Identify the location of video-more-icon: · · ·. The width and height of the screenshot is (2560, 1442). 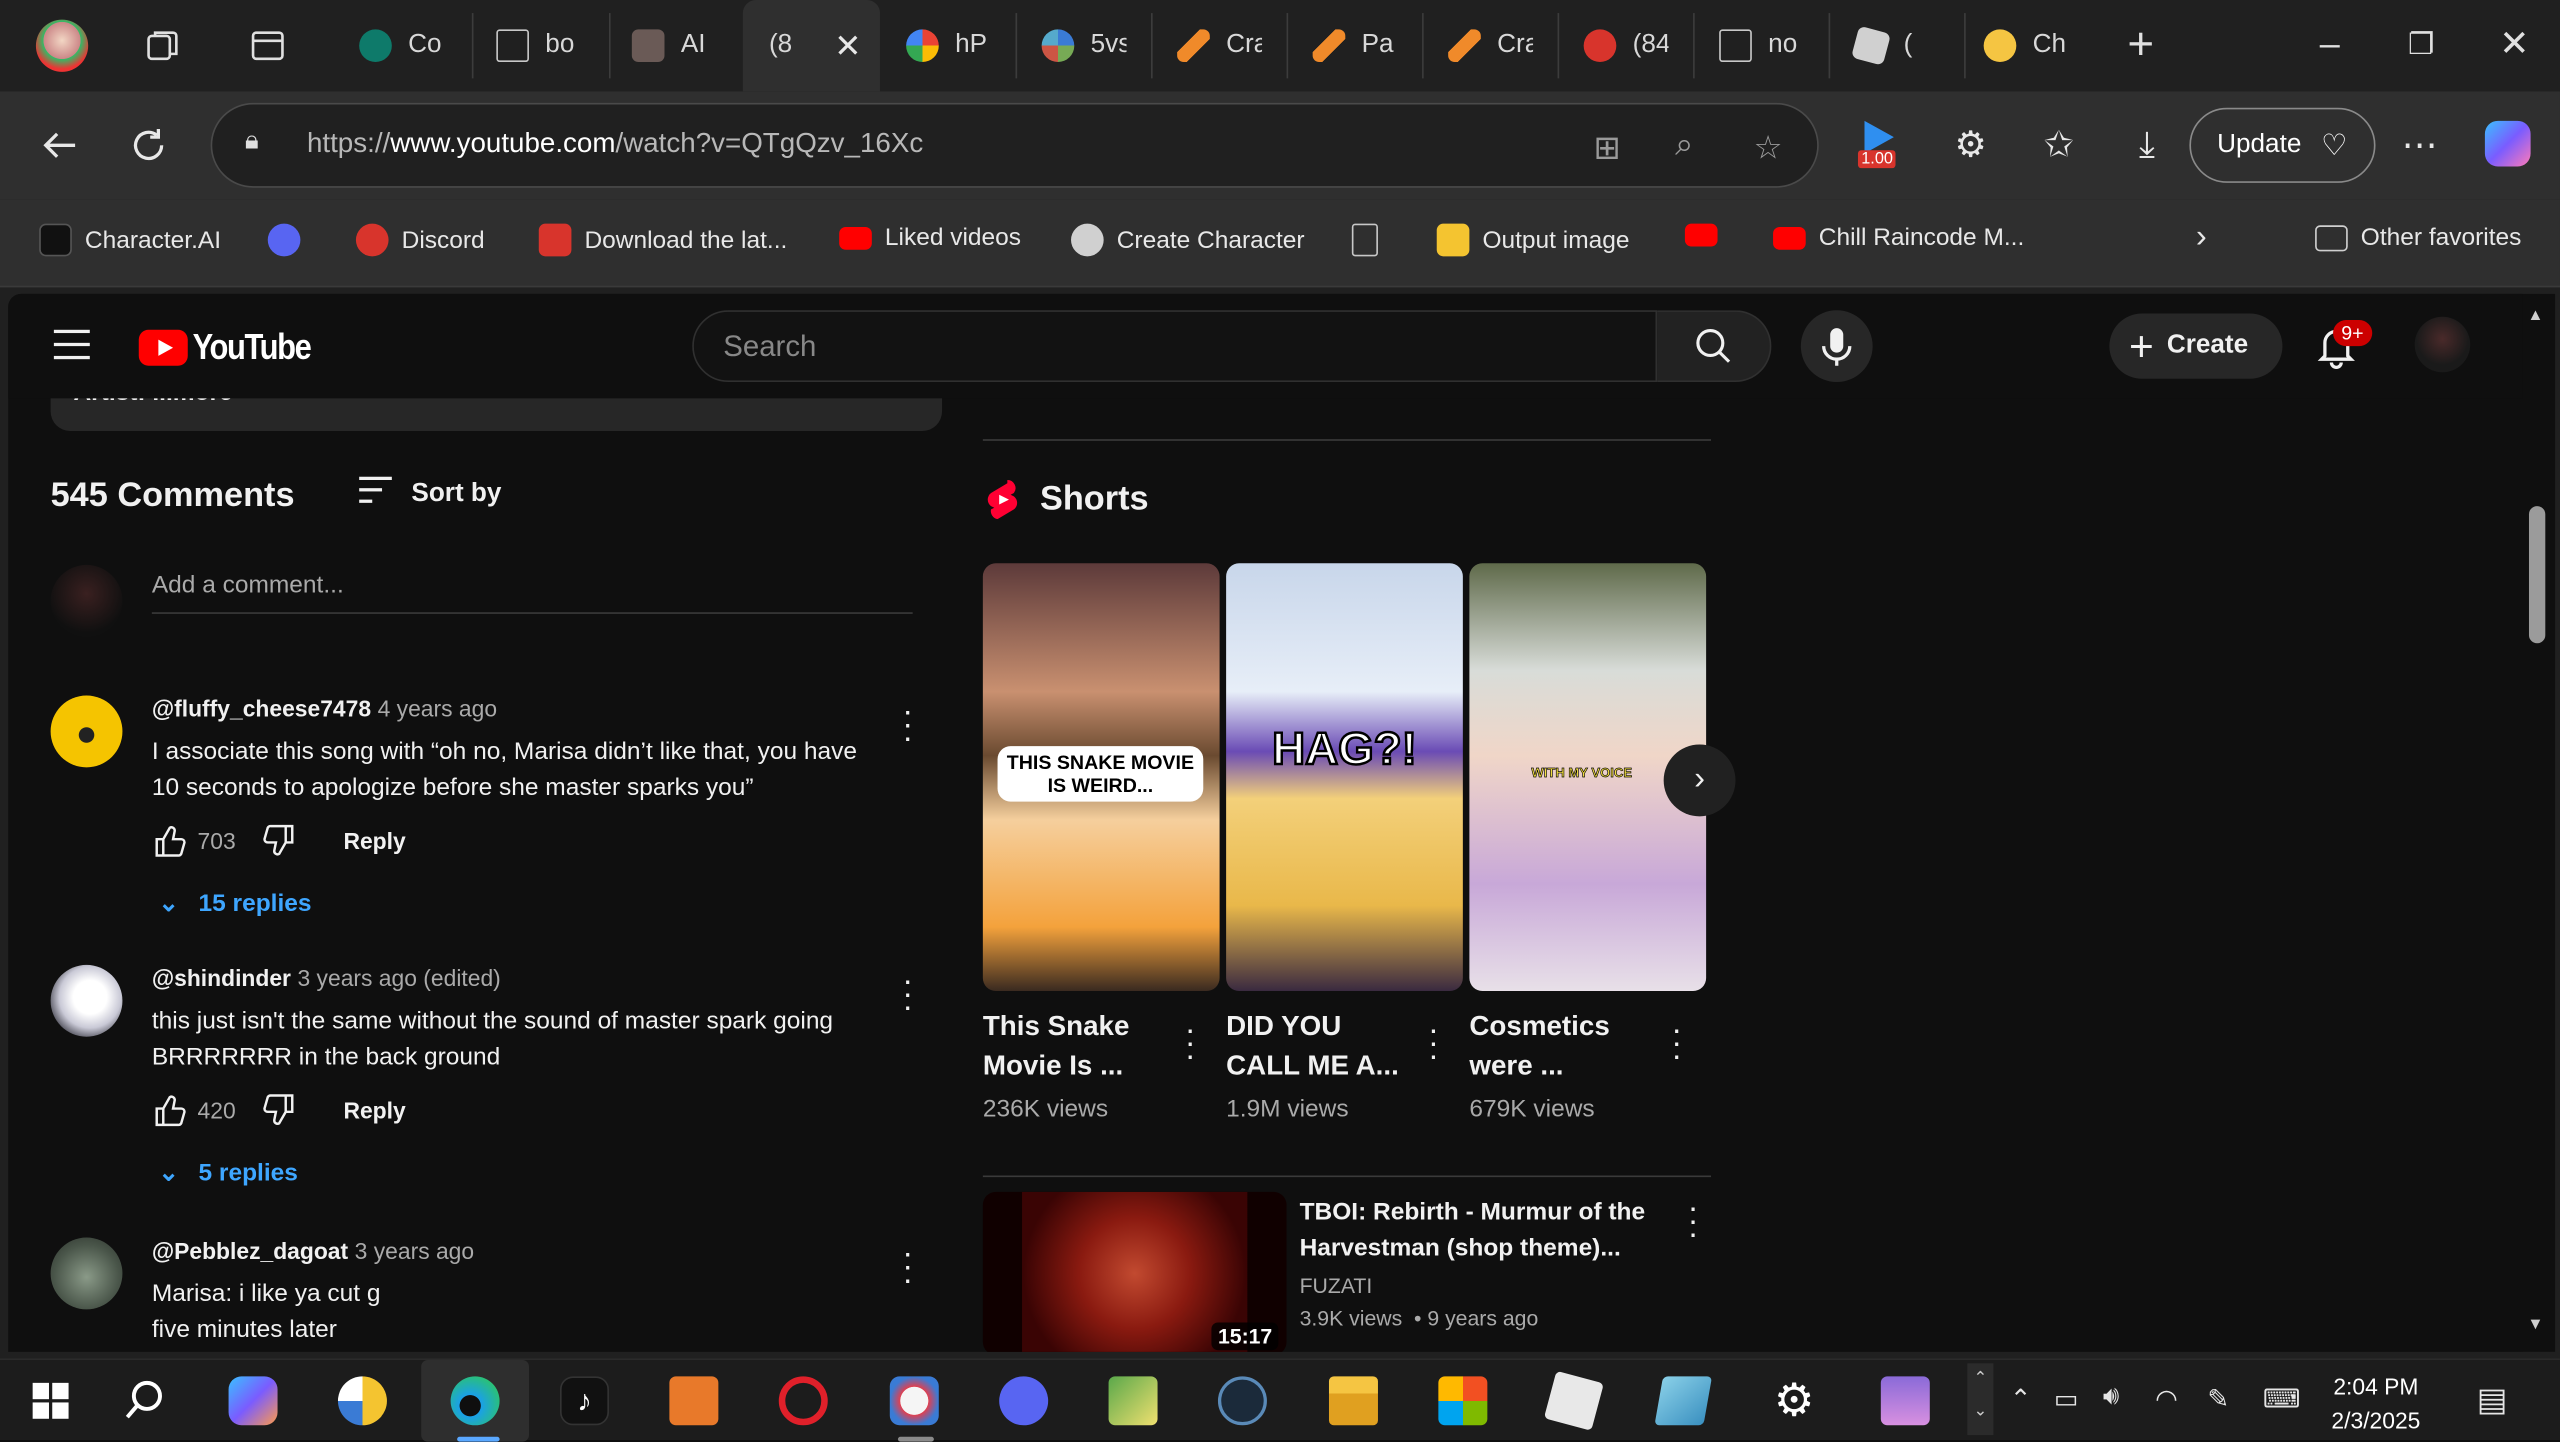
(1693, 1221).